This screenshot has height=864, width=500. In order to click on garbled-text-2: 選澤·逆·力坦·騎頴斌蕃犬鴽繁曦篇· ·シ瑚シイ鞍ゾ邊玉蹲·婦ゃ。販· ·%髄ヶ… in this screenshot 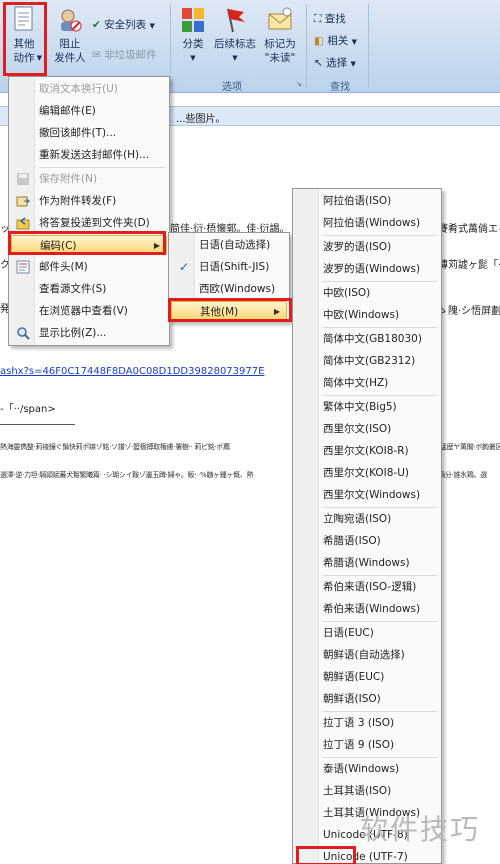, I will do `click(127, 475)`.